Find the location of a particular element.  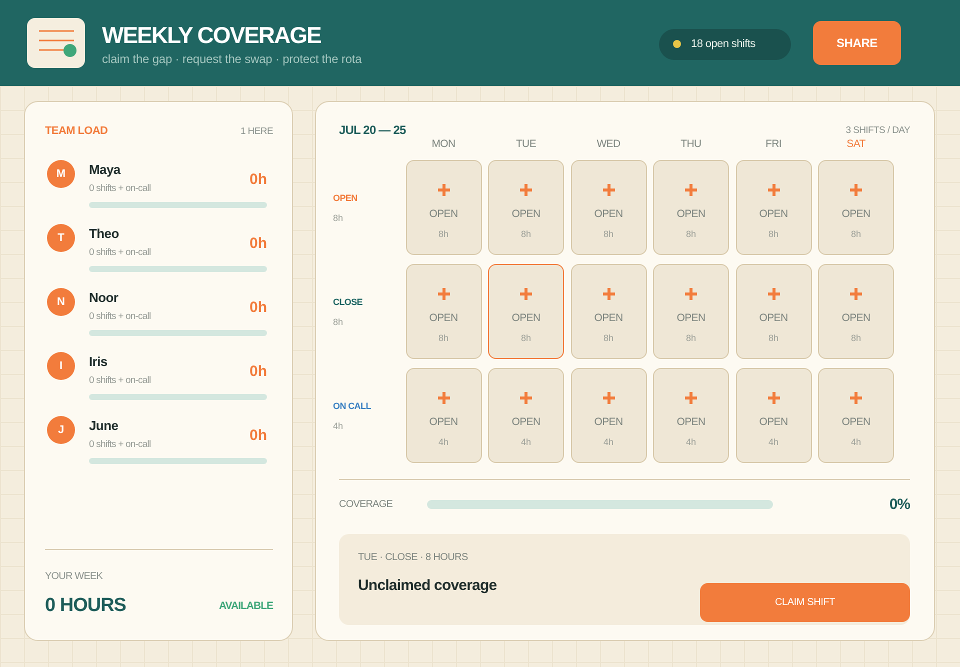

shift-name: OPEN is located at coordinates (345, 198).